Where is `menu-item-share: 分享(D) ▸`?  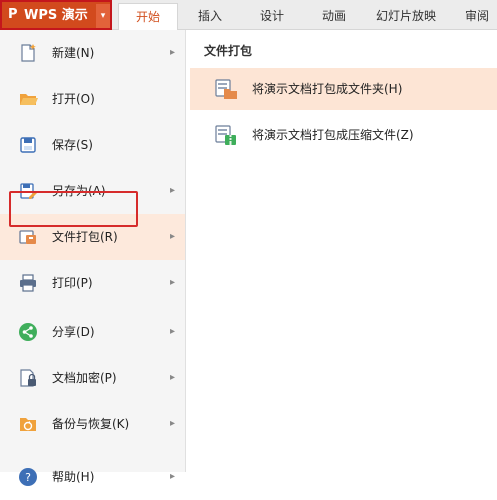
menu-item-share: 分享(D) ▸ is located at coordinates (92, 332).